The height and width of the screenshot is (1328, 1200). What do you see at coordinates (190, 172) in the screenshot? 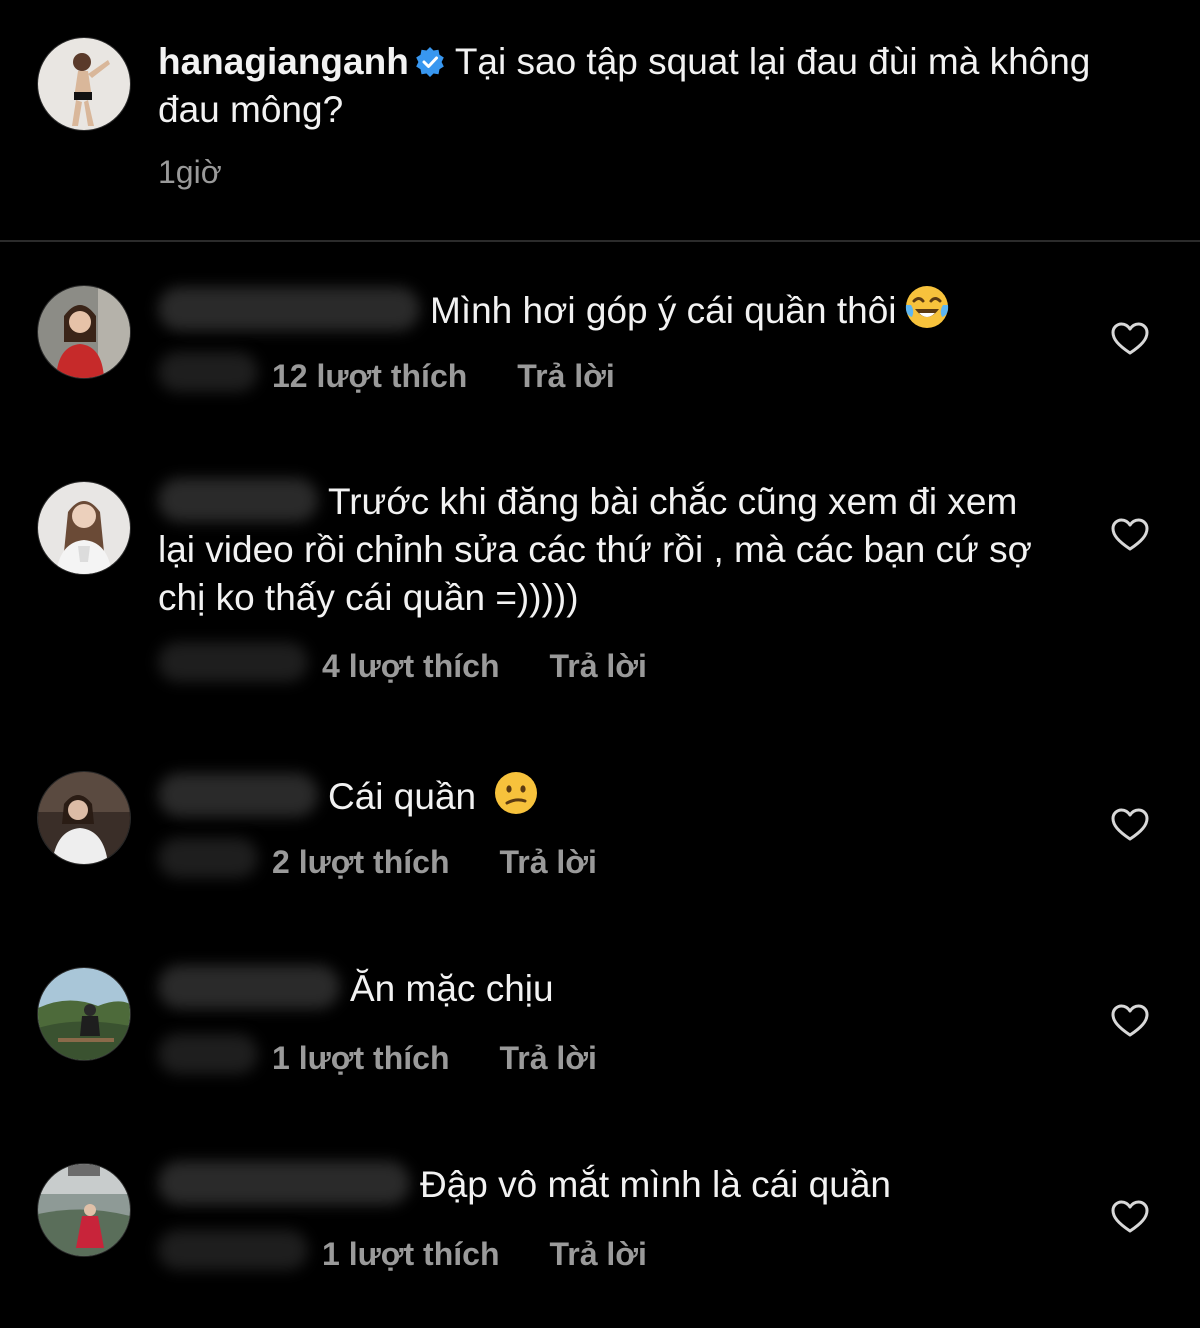
I see `caption-time: 1giờ` at bounding box center [190, 172].